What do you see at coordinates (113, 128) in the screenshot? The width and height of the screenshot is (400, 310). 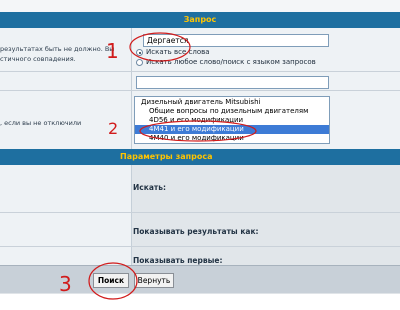 I see `annotation-number-2: 2` at bounding box center [113, 128].